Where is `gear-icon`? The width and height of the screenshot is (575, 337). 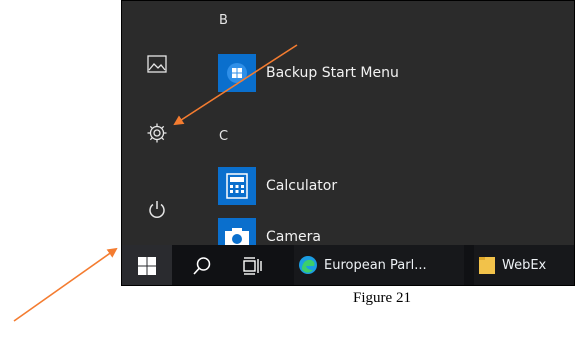
gear-icon is located at coordinates (157, 133).